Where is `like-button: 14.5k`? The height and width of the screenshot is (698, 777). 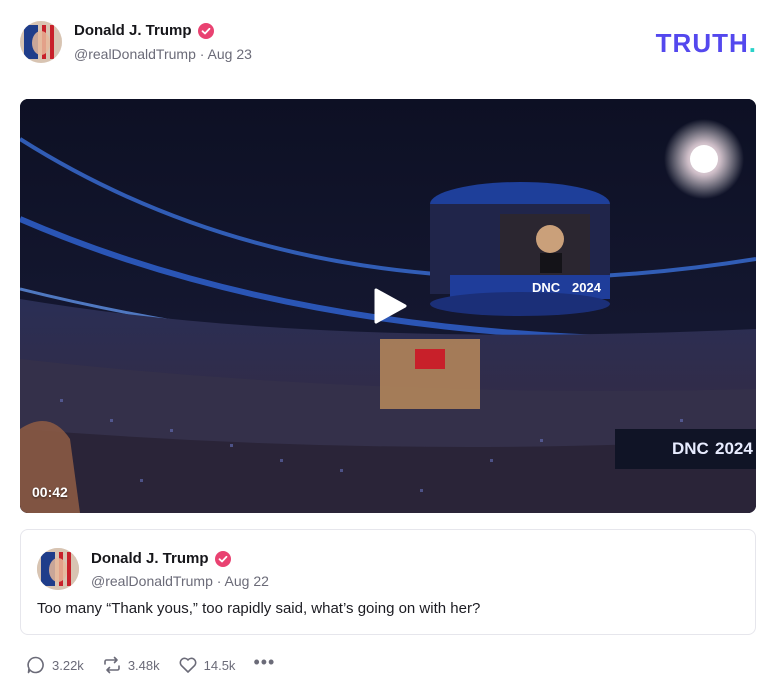
like-button: 14.5k is located at coordinates (207, 665).